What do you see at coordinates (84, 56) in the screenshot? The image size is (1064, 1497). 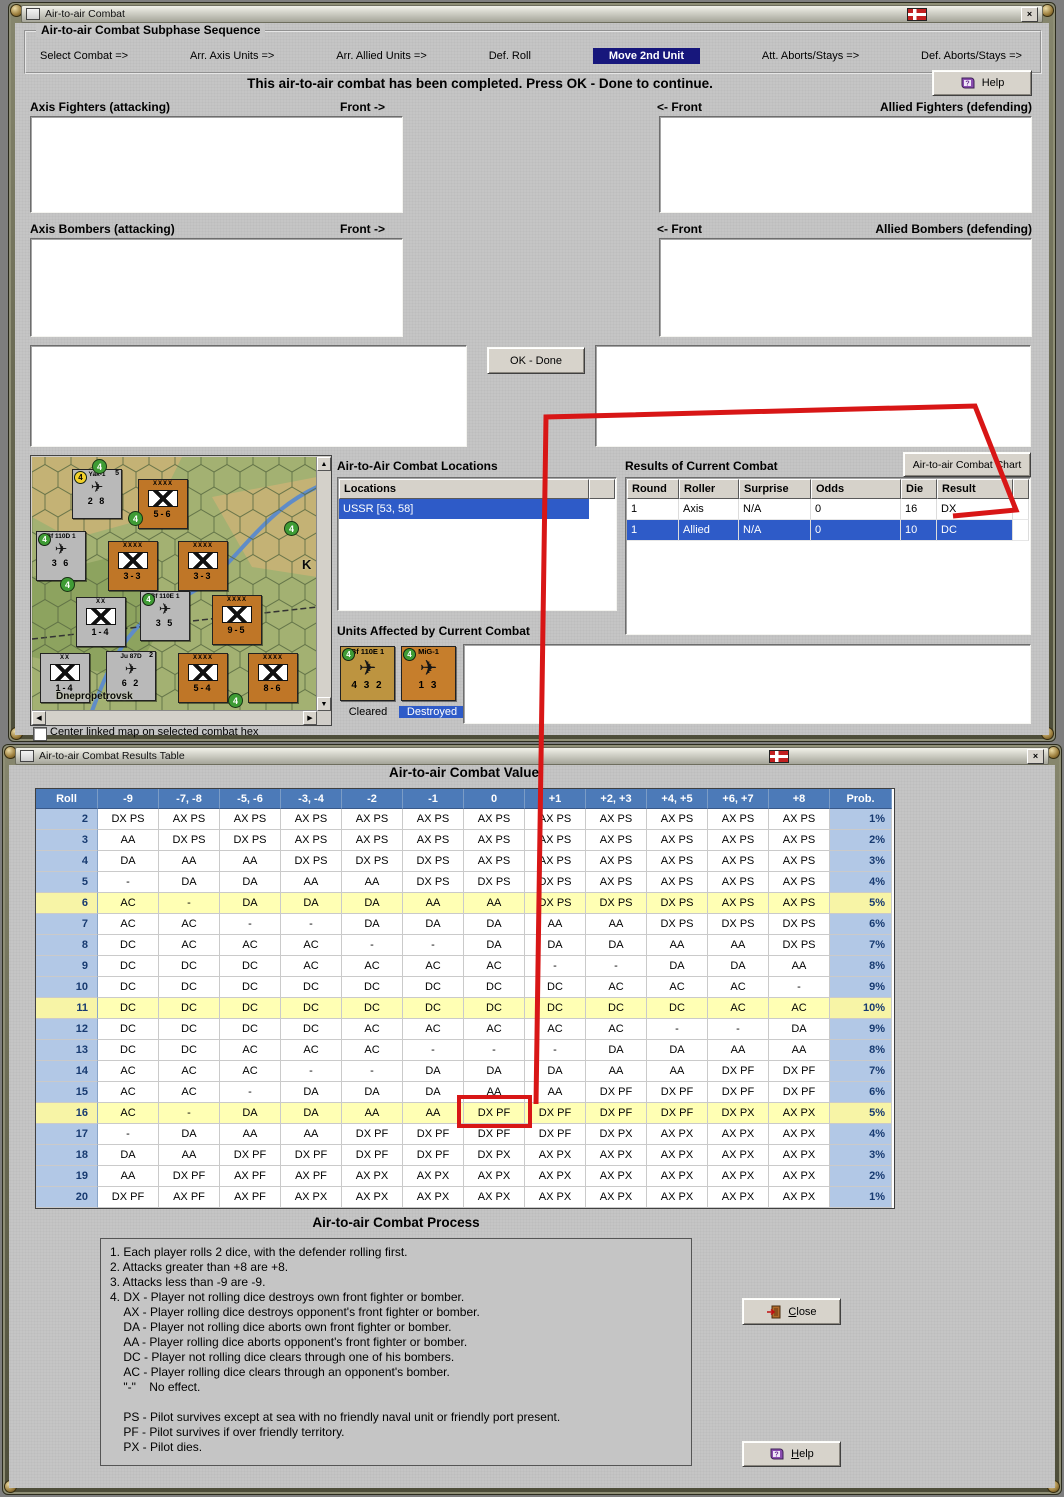 I see `subphase-step: Select Combat =>` at bounding box center [84, 56].